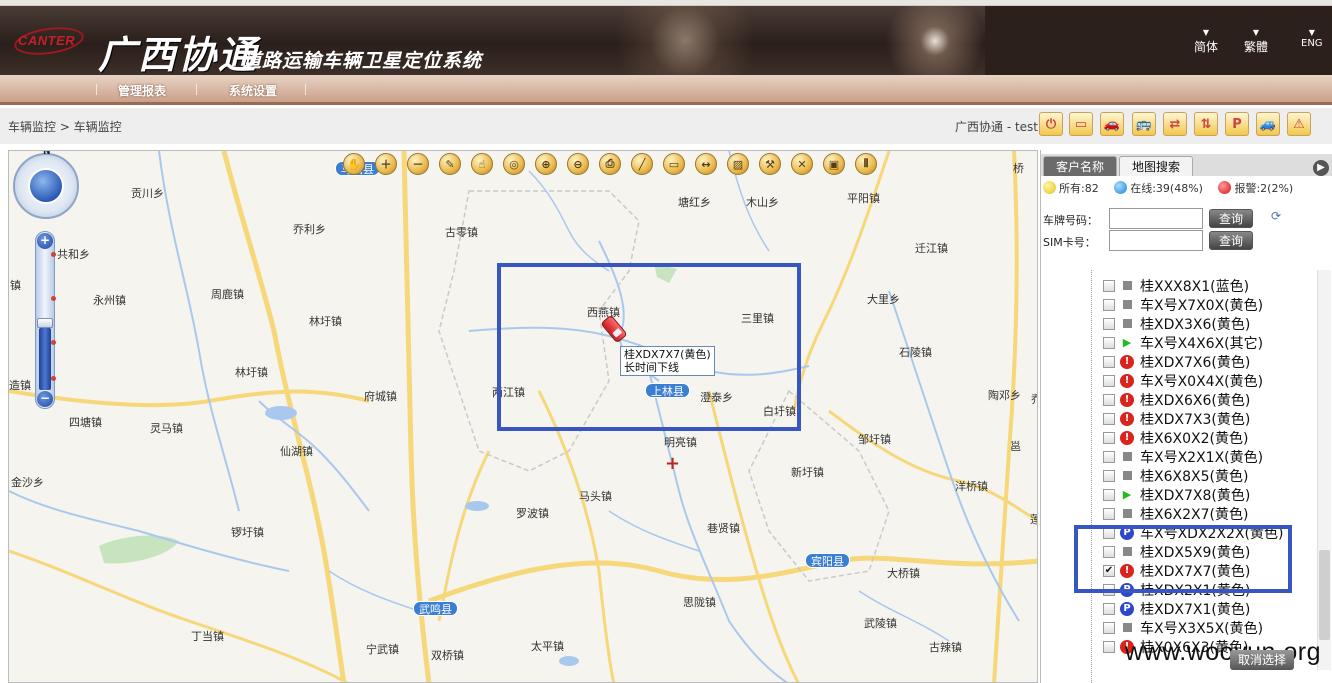 The image size is (1332, 683). What do you see at coordinates (706, 164) in the screenshot?
I see `measure-icon: ↔` at bounding box center [706, 164].